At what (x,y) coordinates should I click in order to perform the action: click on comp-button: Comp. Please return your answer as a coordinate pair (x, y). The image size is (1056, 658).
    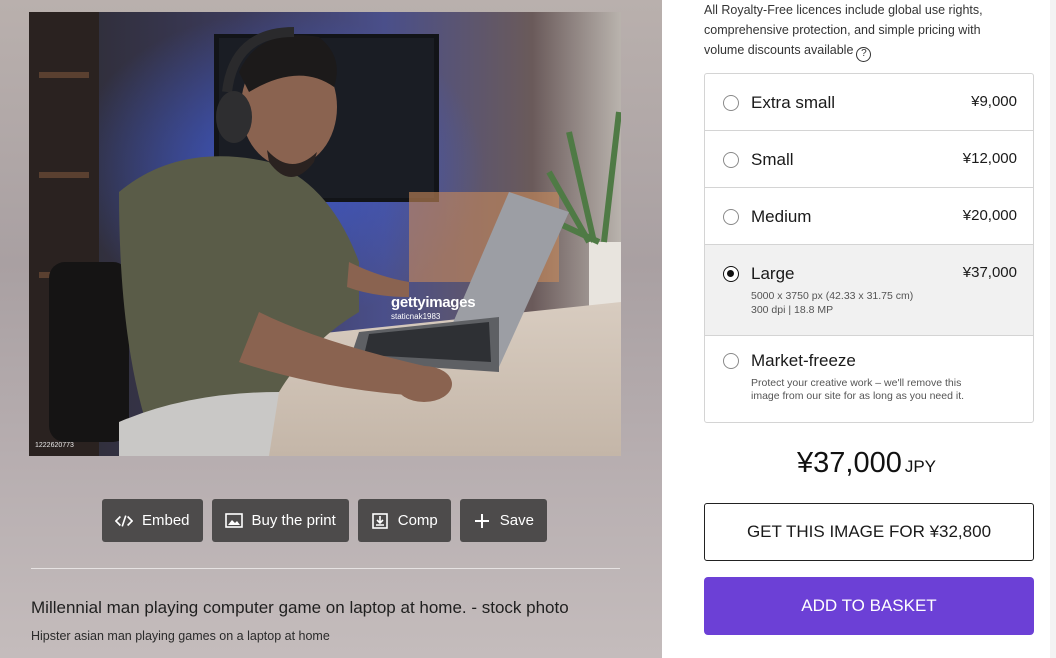
    Looking at the image, I should click on (404, 520).